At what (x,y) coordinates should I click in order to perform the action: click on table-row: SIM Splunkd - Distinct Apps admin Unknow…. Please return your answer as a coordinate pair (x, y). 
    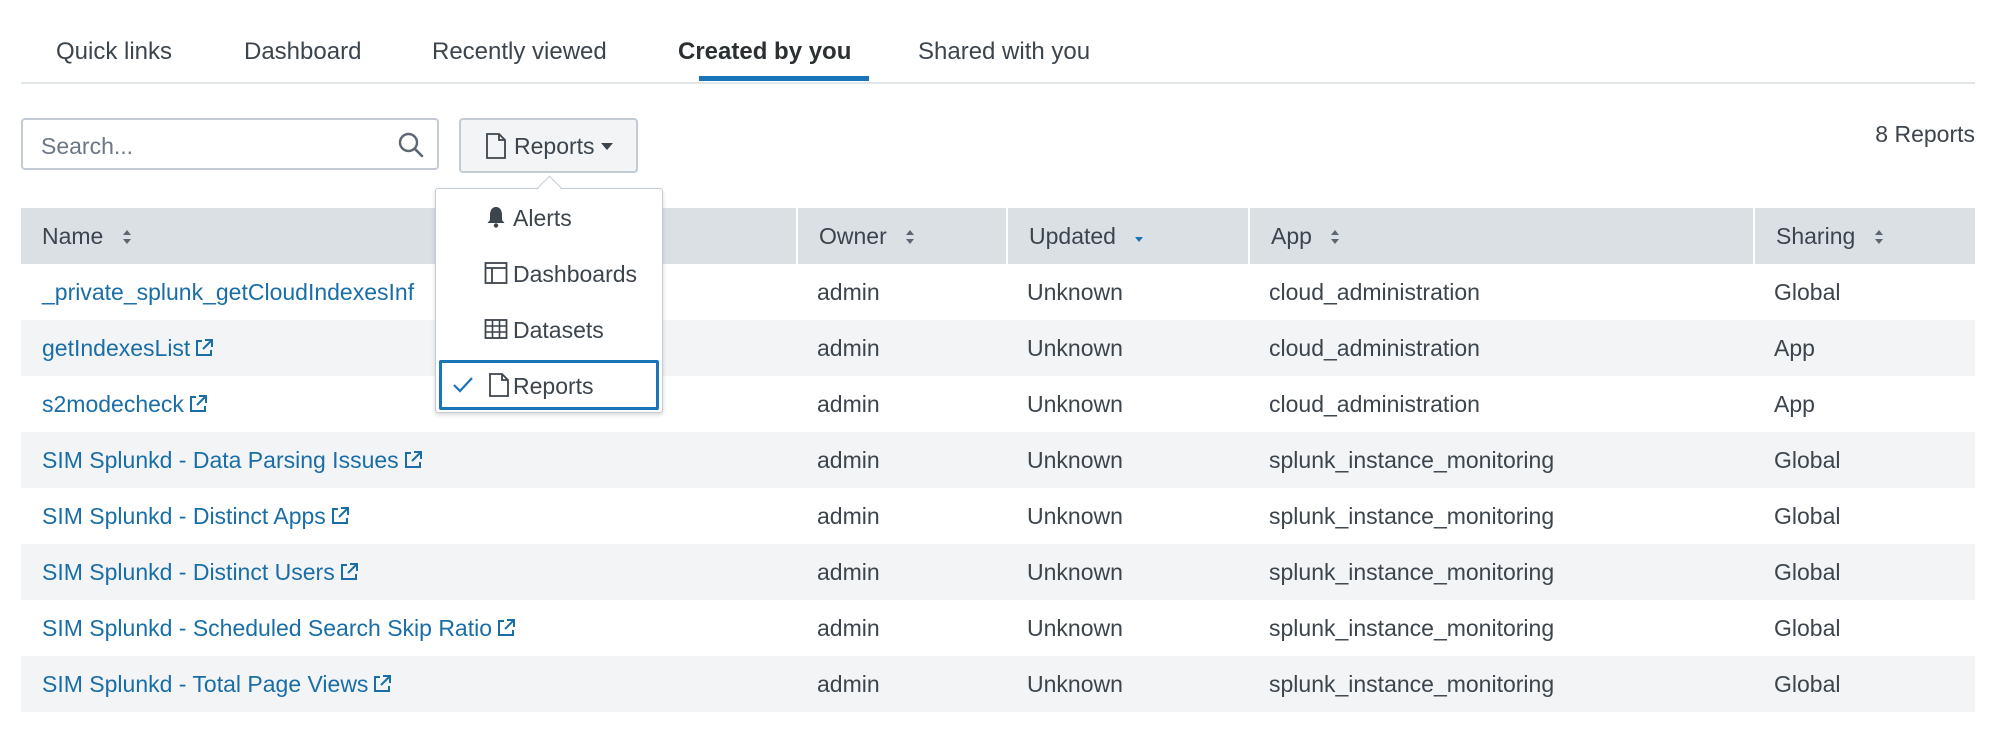
    Looking at the image, I should click on (998, 516).